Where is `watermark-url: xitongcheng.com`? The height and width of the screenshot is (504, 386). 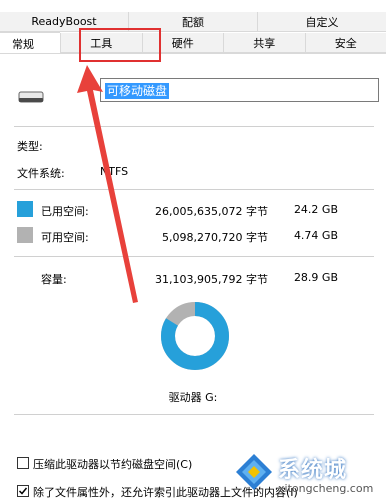 watermark-url: xitongcheng.com is located at coordinates (326, 488).